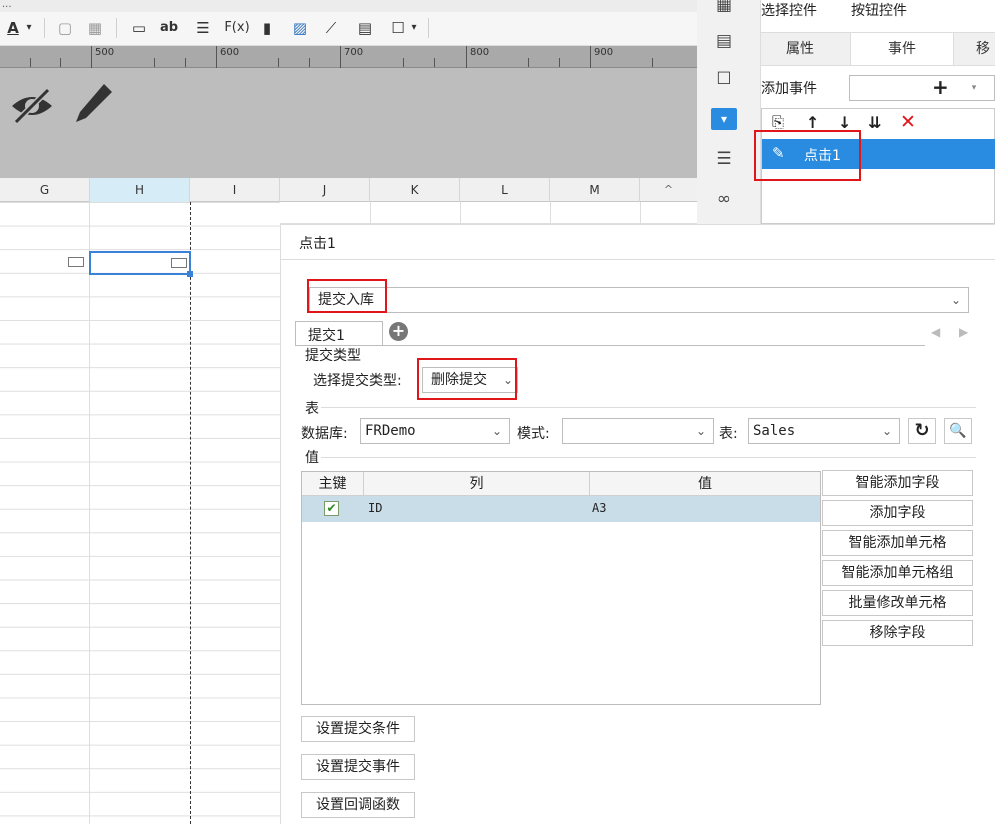  I want to click on table-row: ✔ ID A3, so click(561, 509).